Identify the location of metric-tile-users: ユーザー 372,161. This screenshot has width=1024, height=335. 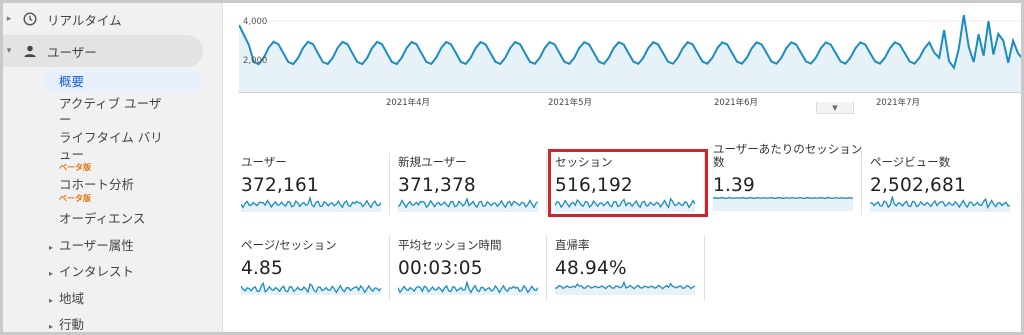
(316, 191).